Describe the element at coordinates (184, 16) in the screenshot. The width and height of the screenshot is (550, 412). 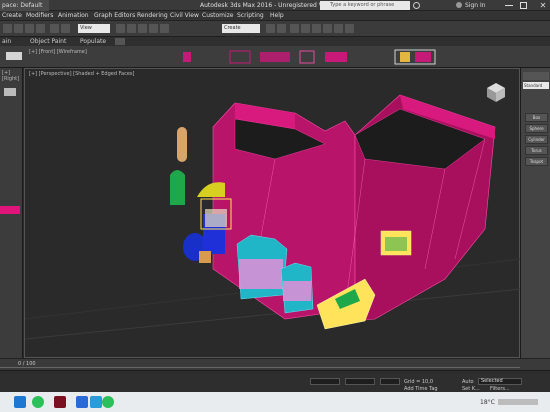
I see `menu-civil-view: Civil View` at that location.